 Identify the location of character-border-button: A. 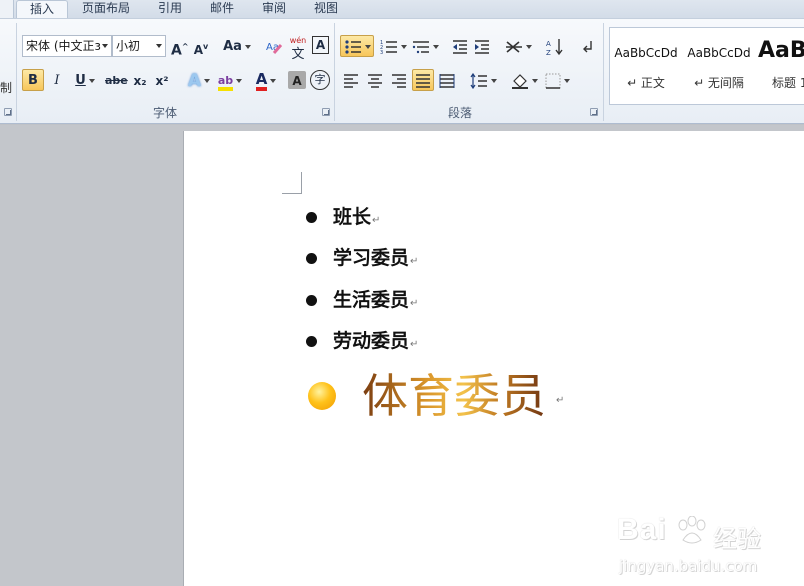
(320, 45).